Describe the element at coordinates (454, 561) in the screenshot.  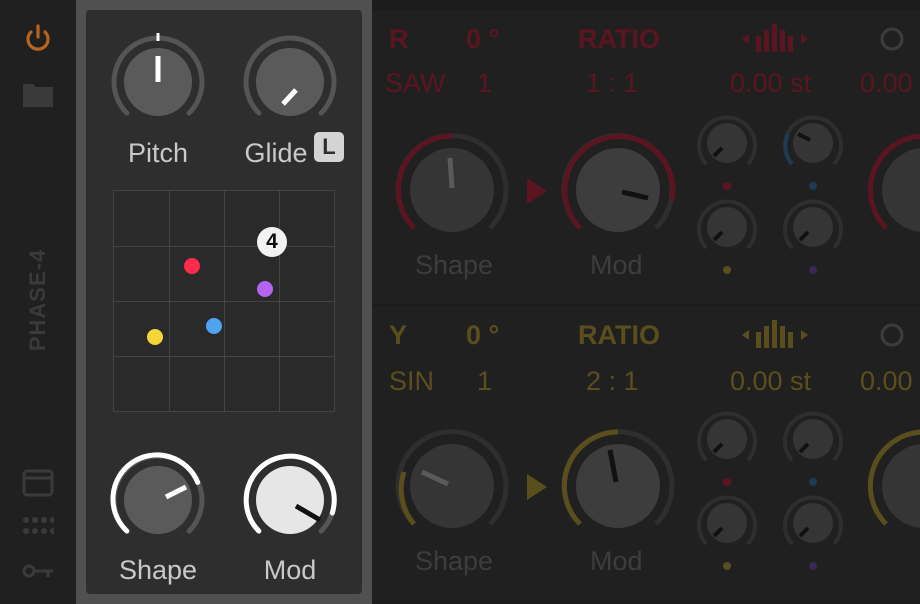
I see `osc-y-shape-label: Shape` at that location.